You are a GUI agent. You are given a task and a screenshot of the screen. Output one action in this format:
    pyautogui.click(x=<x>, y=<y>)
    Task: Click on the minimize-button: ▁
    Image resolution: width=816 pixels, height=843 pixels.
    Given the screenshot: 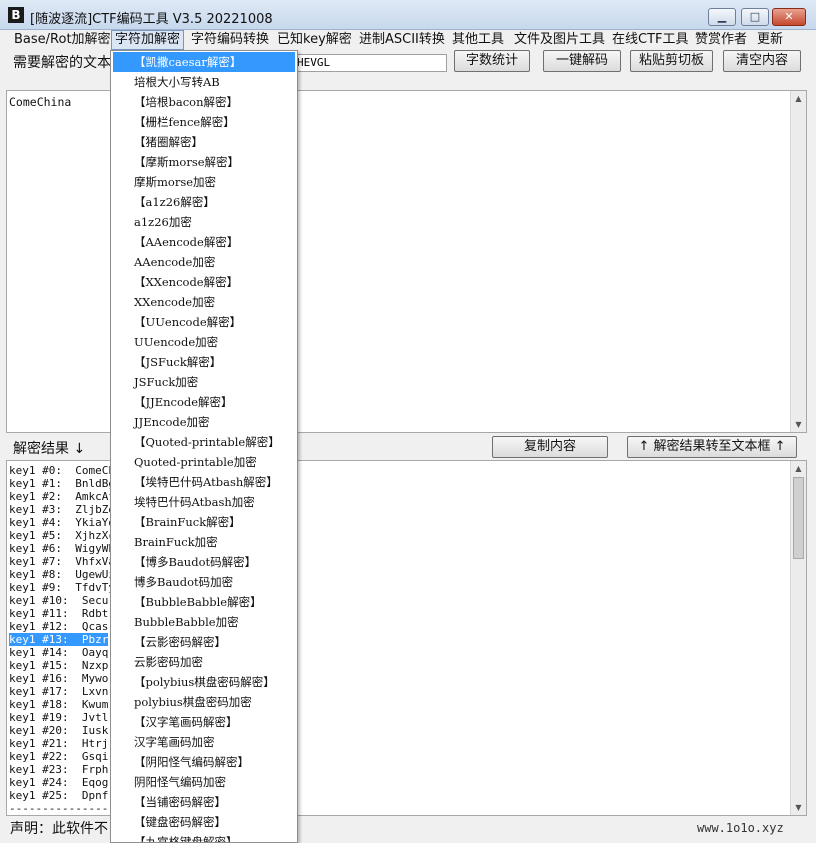 What is the action you would take?
    pyautogui.click(x=722, y=17)
    